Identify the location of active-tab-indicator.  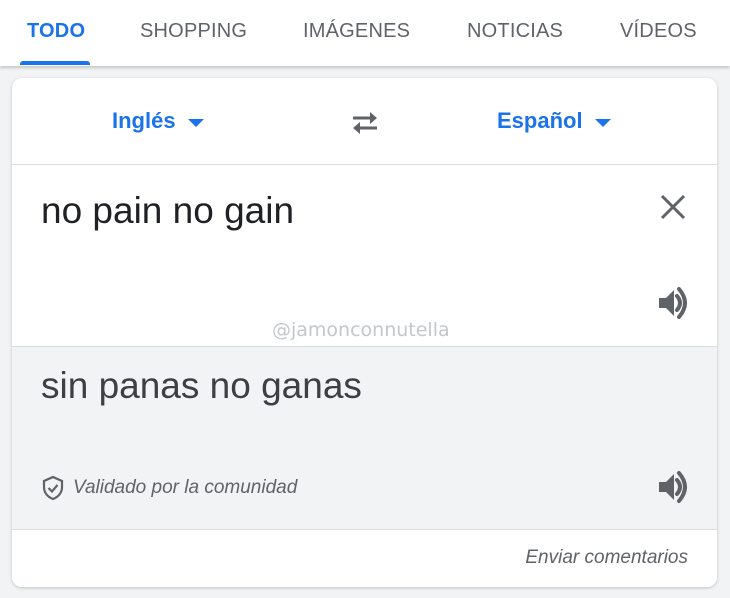
(55, 63).